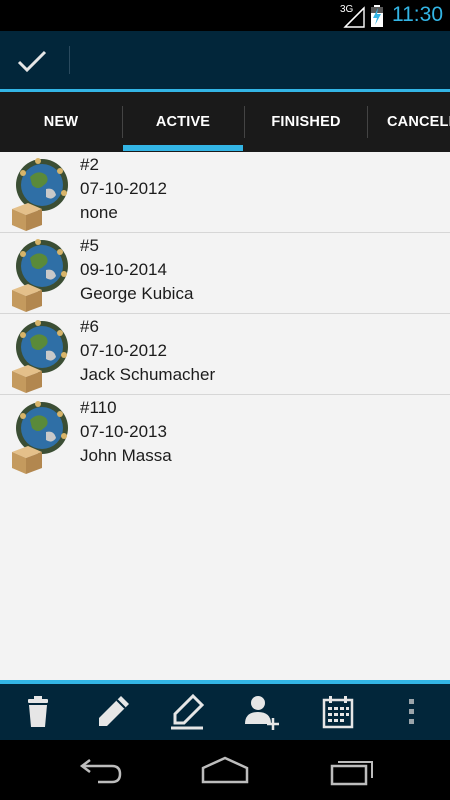 This screenshot has width=450, height=800. Describe the element at coordinates (32, 61) in the screenshot. I see `checkmark-icon` at that location.